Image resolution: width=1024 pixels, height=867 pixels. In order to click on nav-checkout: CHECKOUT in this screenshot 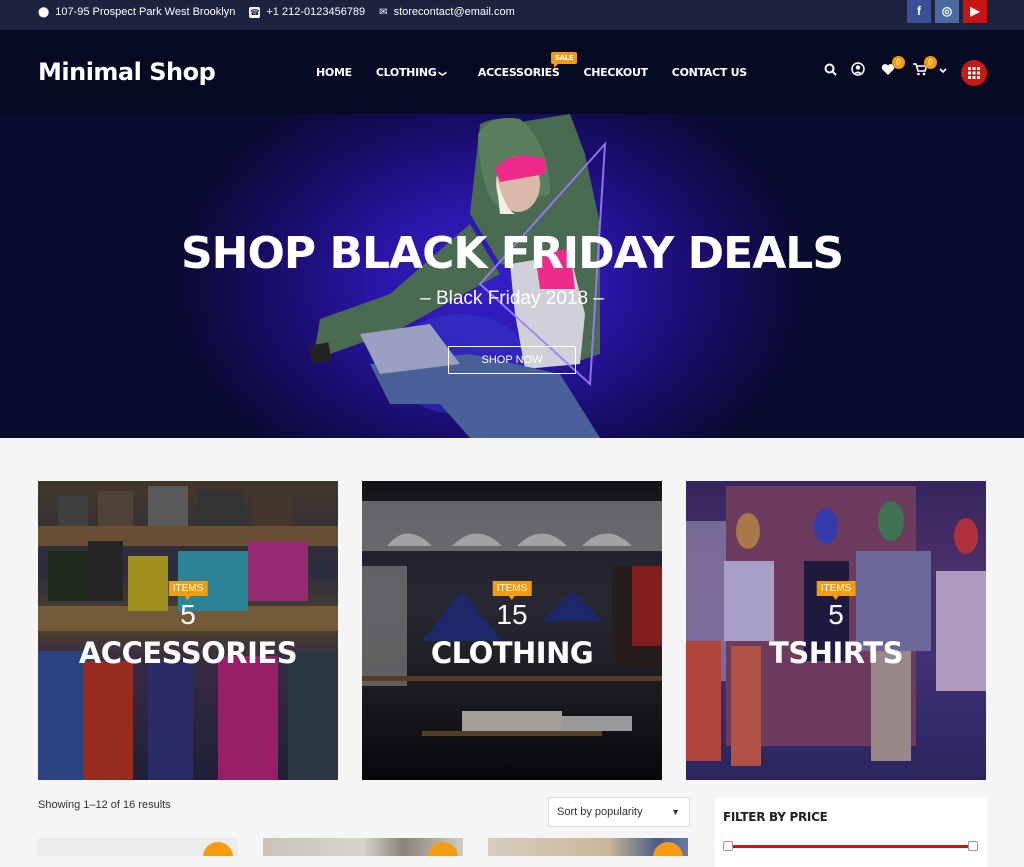, I will do `click(616, 72)`.